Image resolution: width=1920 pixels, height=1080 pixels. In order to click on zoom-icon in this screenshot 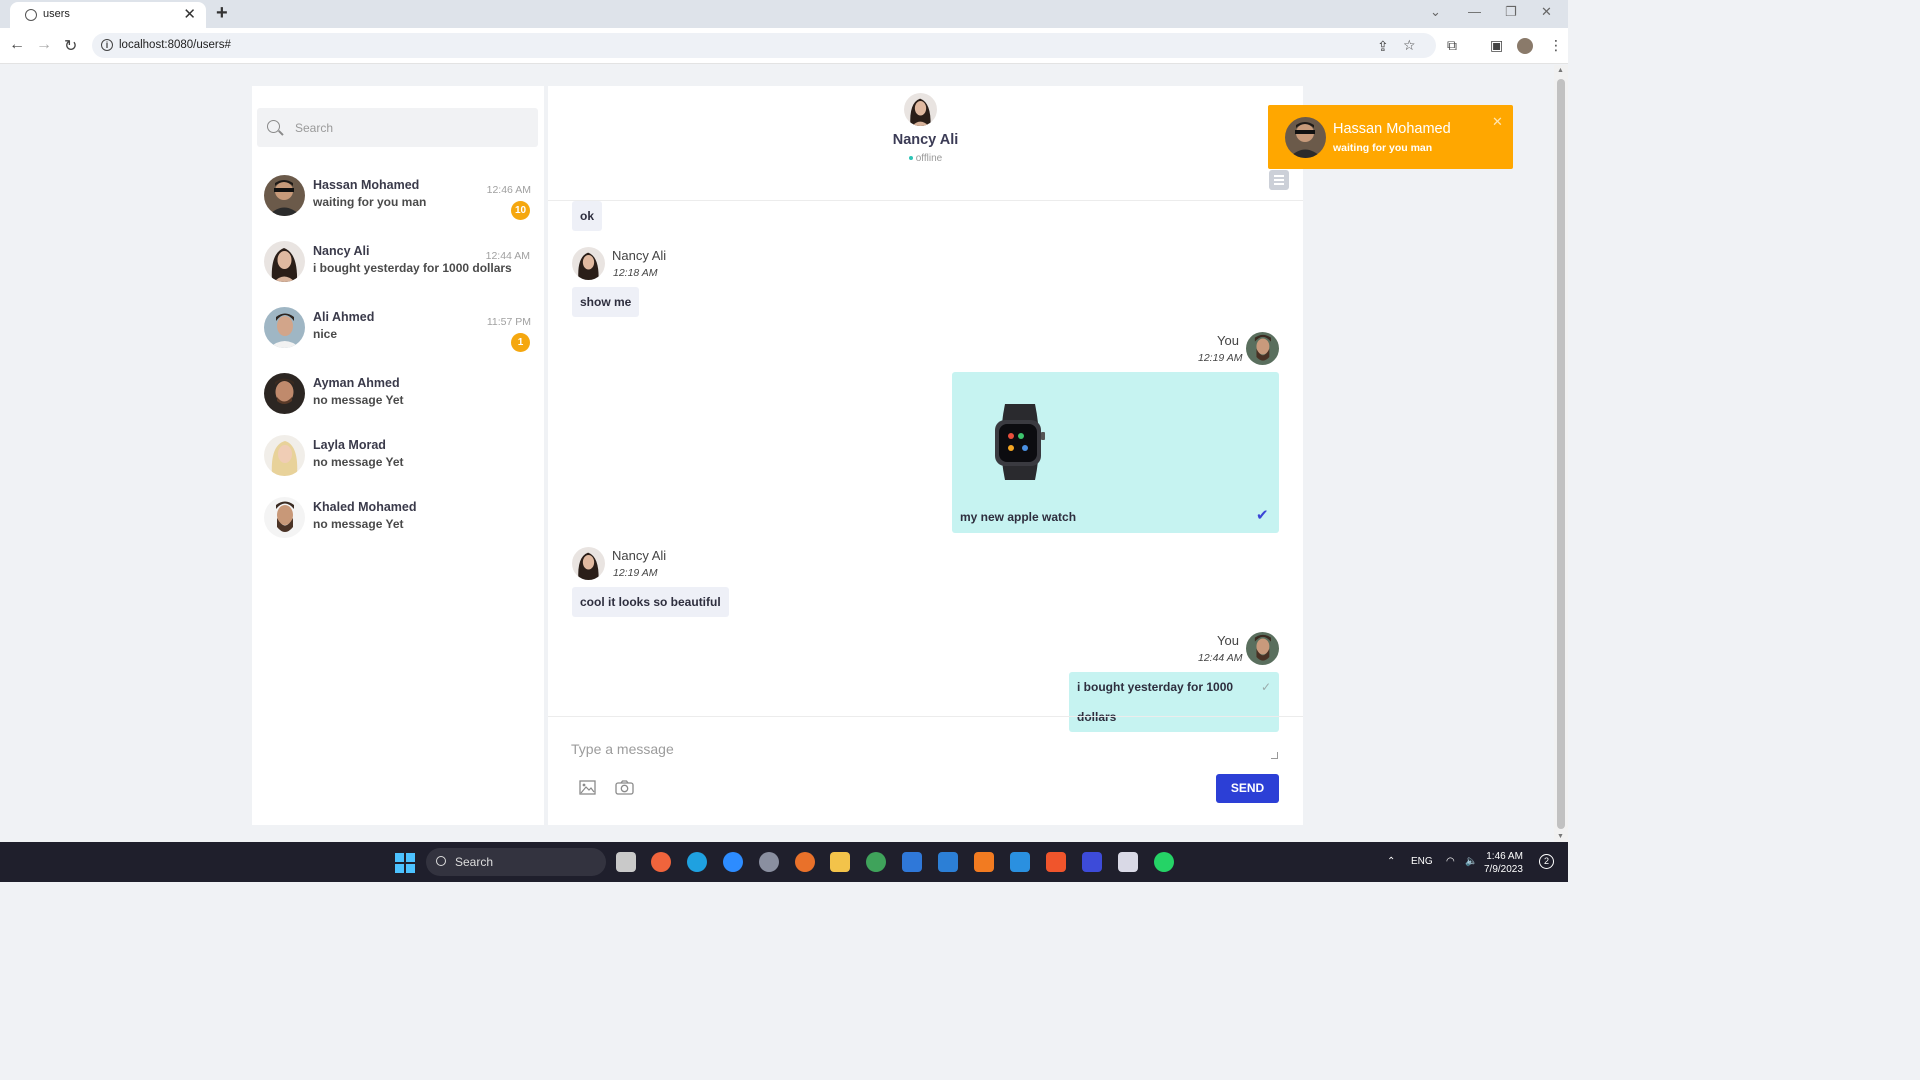, I will do `click(733, 862)`.